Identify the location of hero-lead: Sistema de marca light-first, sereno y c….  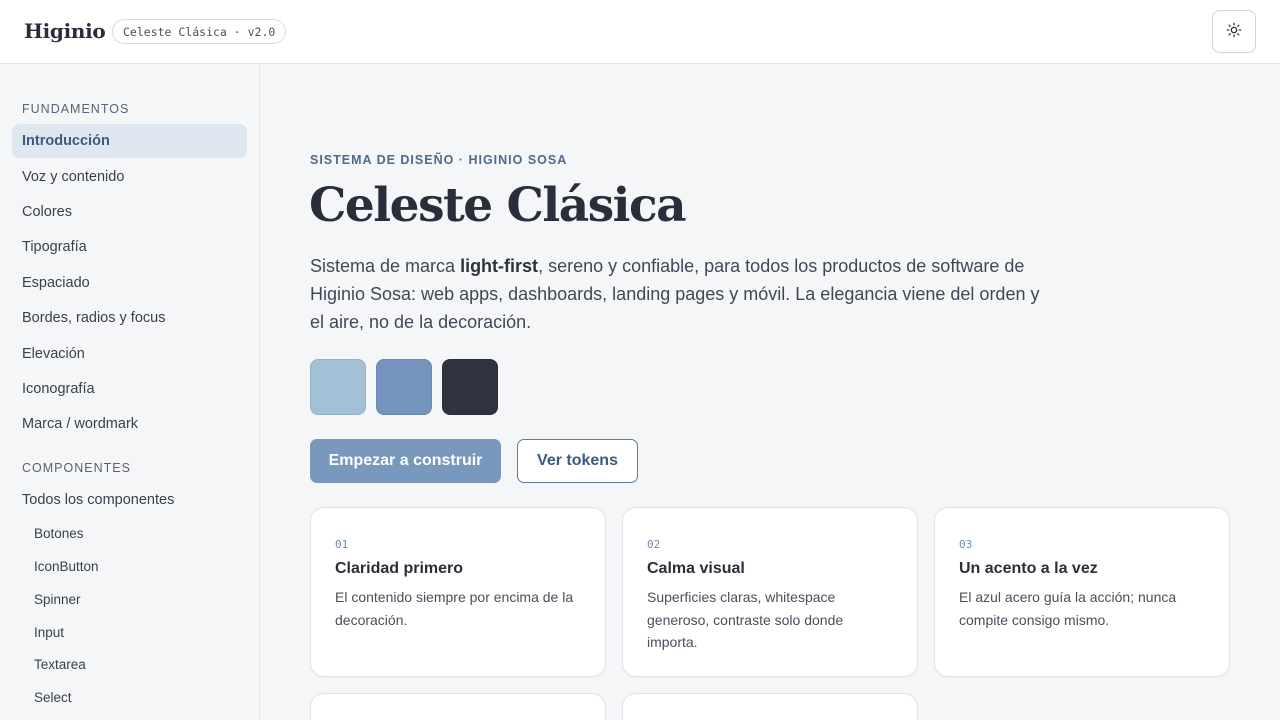
(675, 294).